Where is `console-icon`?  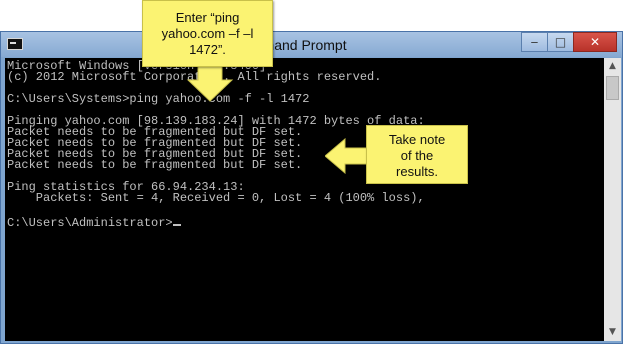 console-icon is located at coordinates (15, 44).